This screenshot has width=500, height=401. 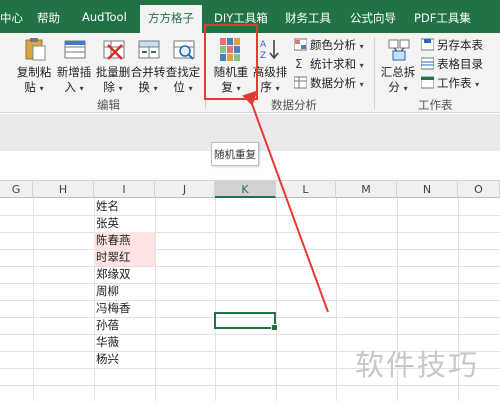 What do you see at coordinates (417, 365) in the screenshot?
I see `watermark: 软件技巧` at bounding box center [417, 365].